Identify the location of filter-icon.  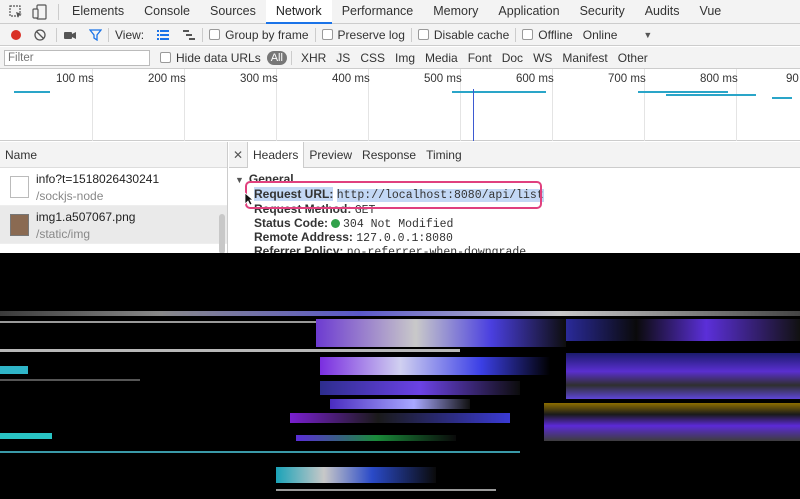
(95, 34).